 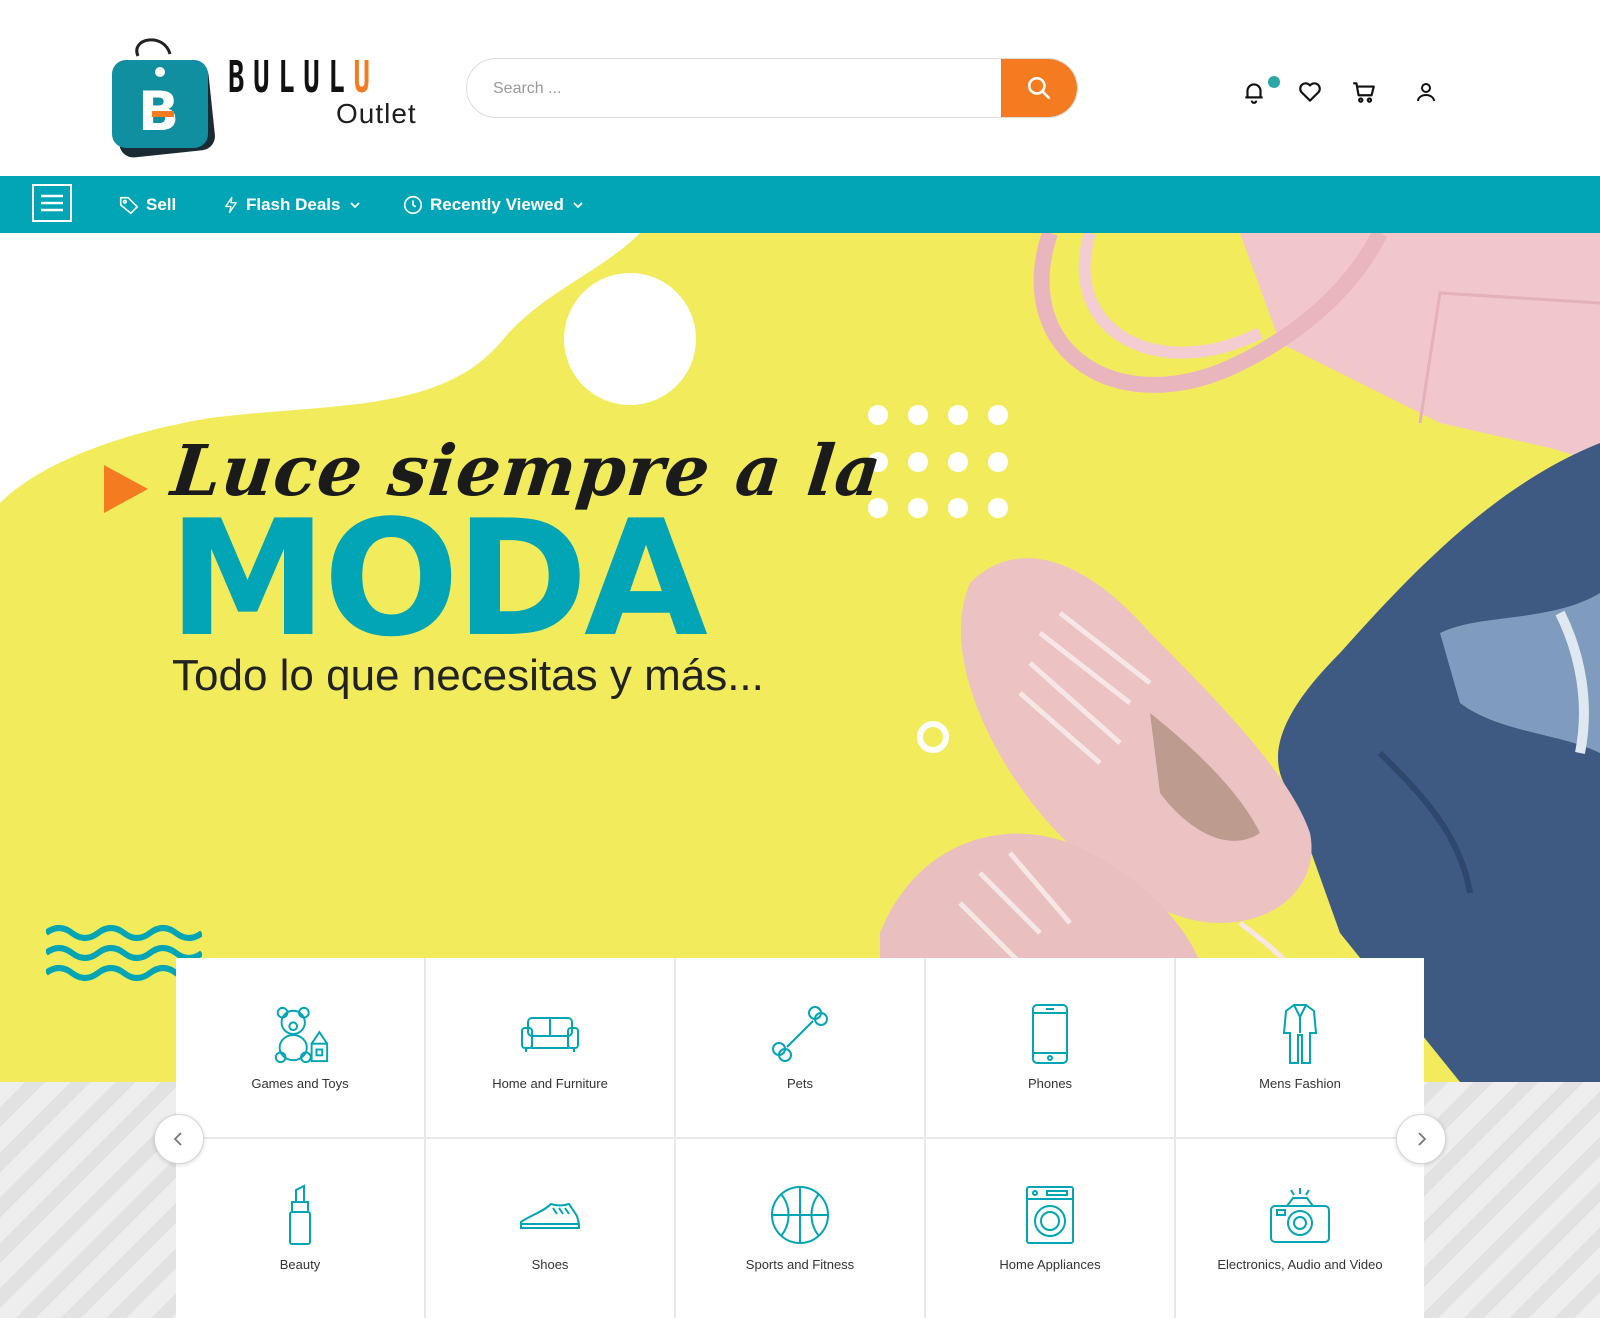 What do you see at coordinates (800, 204) in the screenshot?
I see `main-nav: Sell Flash Deals Recently Viewed` at bounding box center [800, 204].